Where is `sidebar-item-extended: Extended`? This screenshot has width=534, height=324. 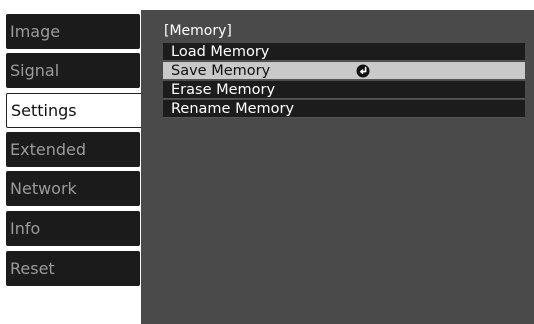 sidebar-item-extended: Extended is located at coordinates (73, 149).